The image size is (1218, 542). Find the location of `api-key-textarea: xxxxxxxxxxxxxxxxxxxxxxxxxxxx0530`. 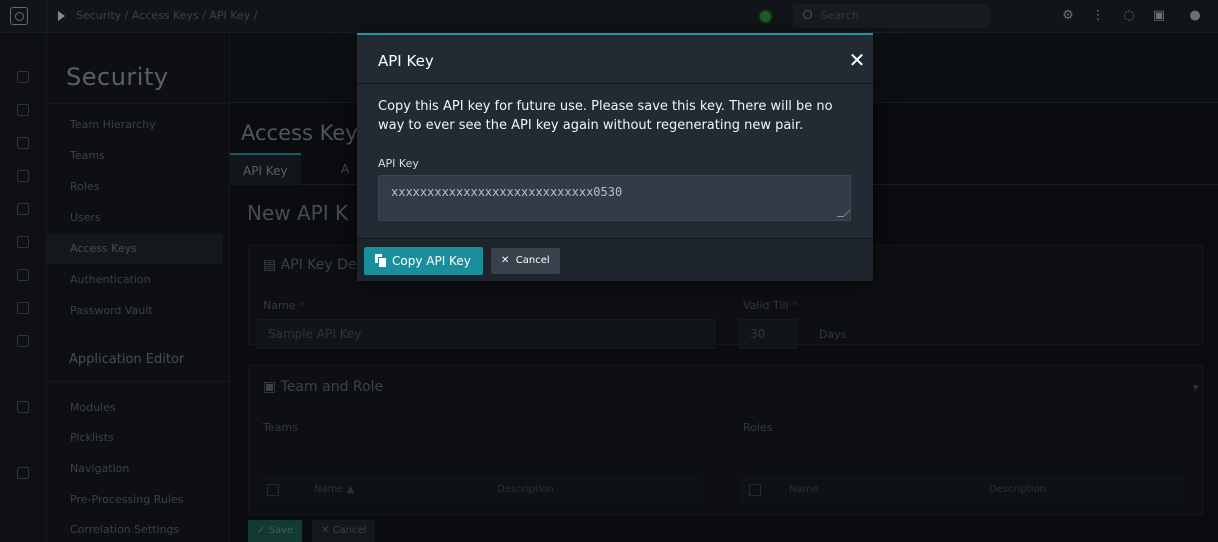

api-key-textarea: xxxxxxxxxxxxxxxxxxxxxxxxxxxx0530 is located at coordinates (614, 198).